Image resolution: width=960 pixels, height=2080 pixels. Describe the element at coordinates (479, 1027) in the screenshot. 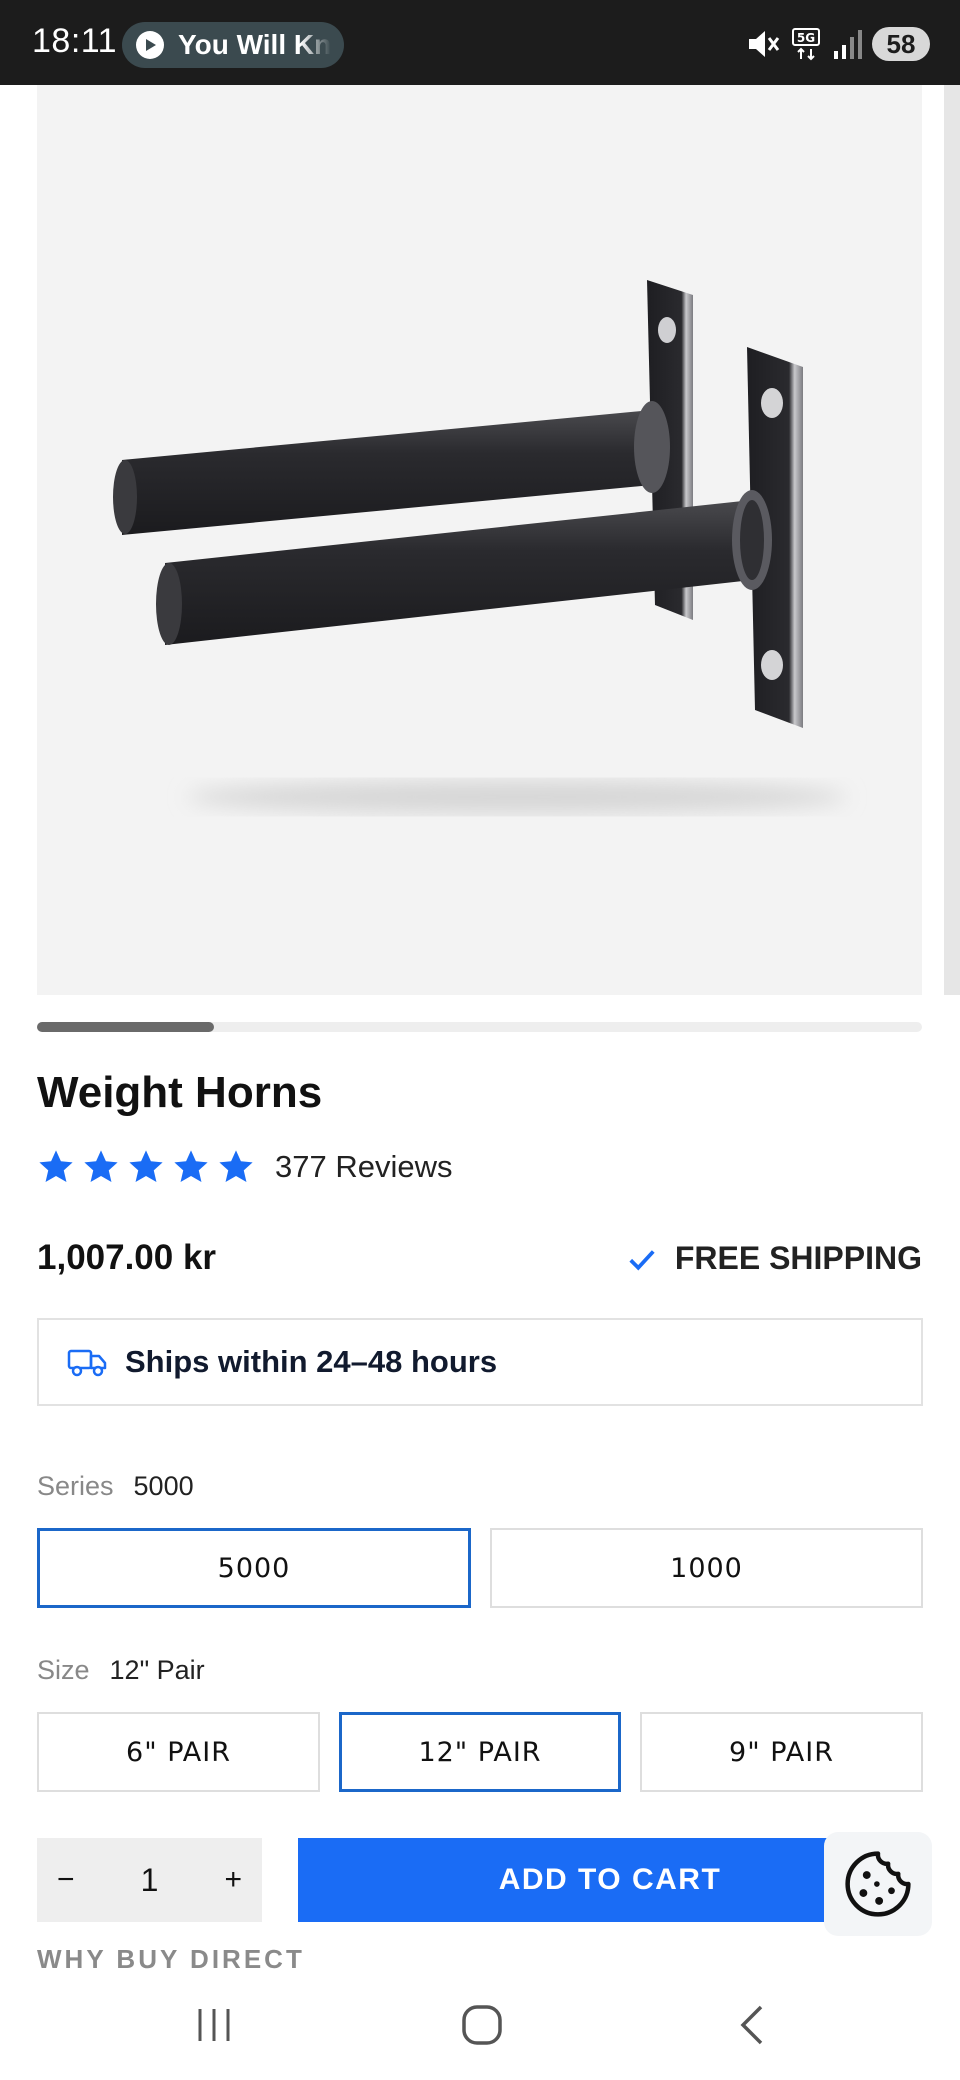

I see `image-carousel-progress` at that location.